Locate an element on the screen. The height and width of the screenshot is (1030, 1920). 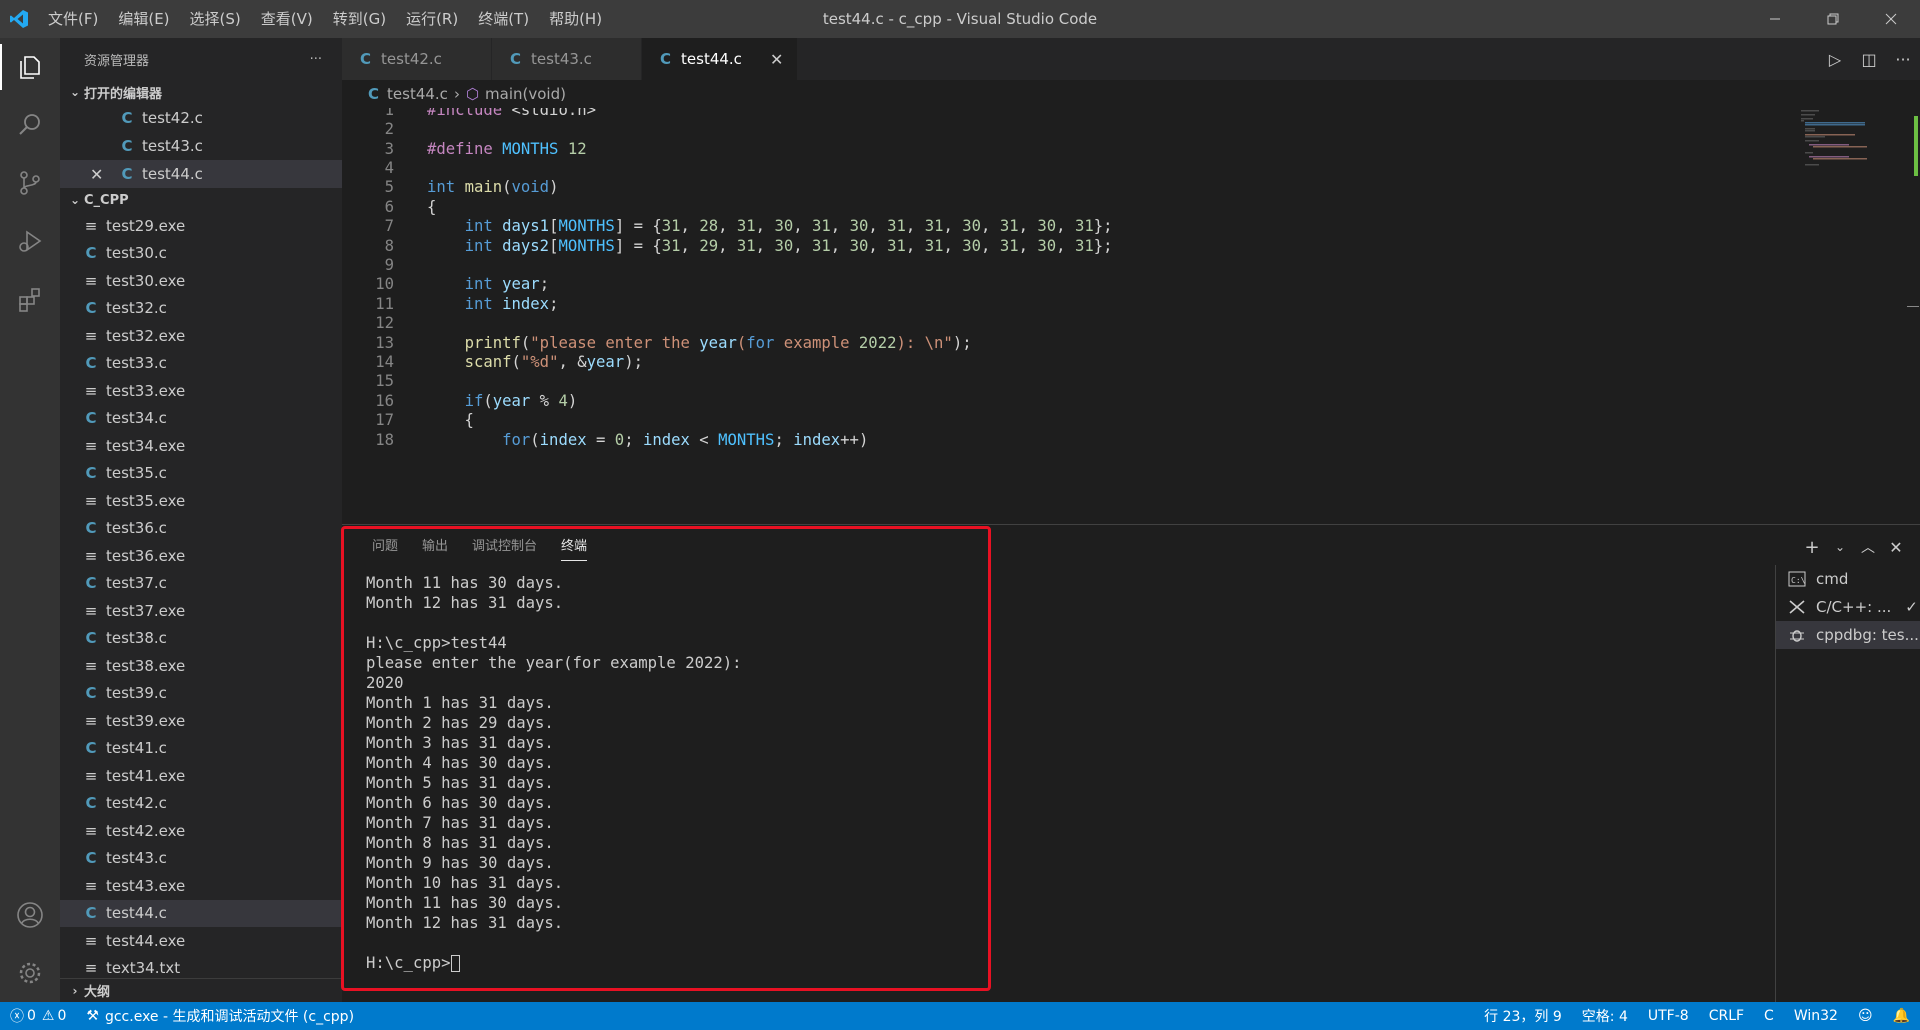
file-item: Ctest30.c is located at coordinates (201, 254).